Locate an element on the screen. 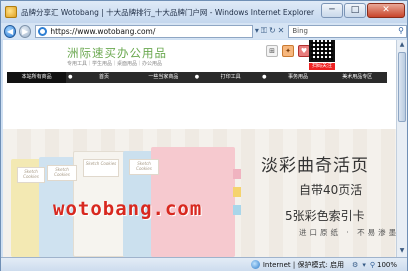  nav-item-art-supplies: 美术用品专区 is located at coordinates (357, 77).